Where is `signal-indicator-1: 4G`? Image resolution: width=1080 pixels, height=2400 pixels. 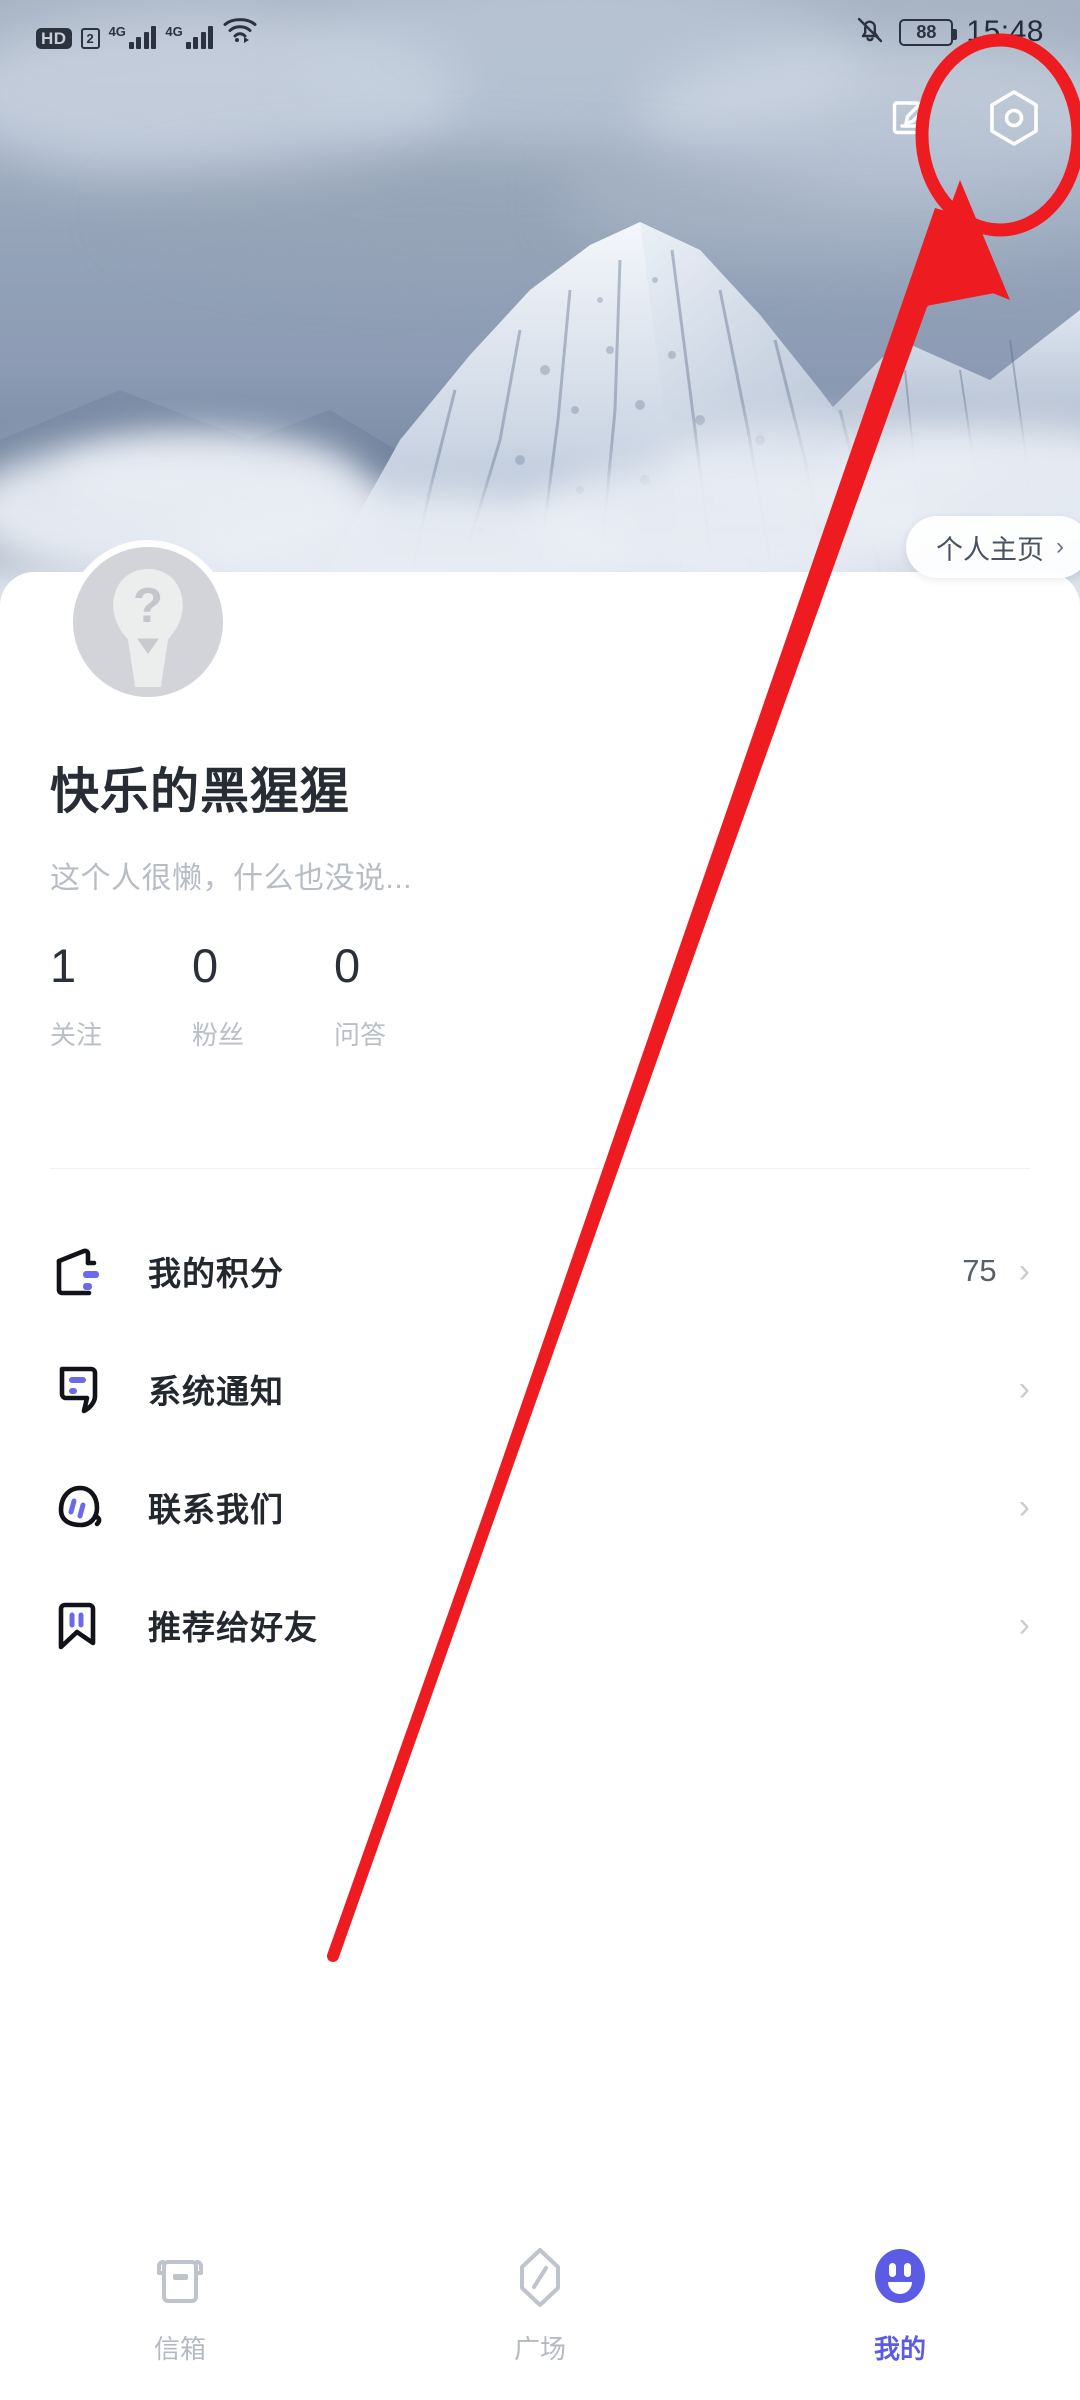
signal-indicator-1: 4G is located at coordinates (133, 37).